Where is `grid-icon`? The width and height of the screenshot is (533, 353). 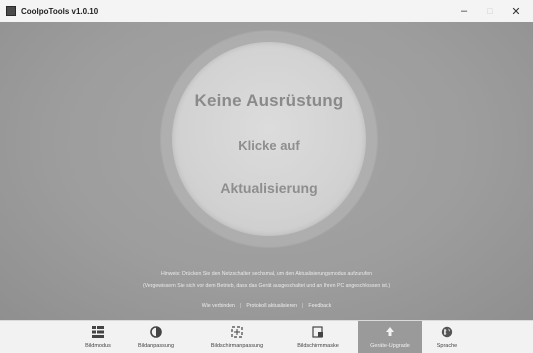
grid-icon is located at coordinates (98, 332).